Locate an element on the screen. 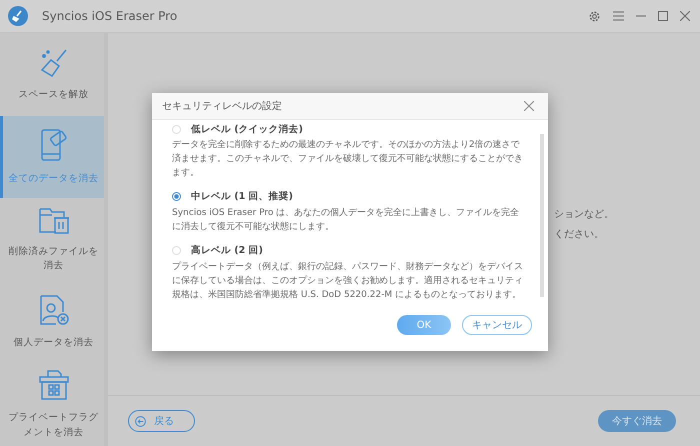 The height and width of the screenshot is (446, 700). broom-logo-icon is located at coordinates (18, 16).